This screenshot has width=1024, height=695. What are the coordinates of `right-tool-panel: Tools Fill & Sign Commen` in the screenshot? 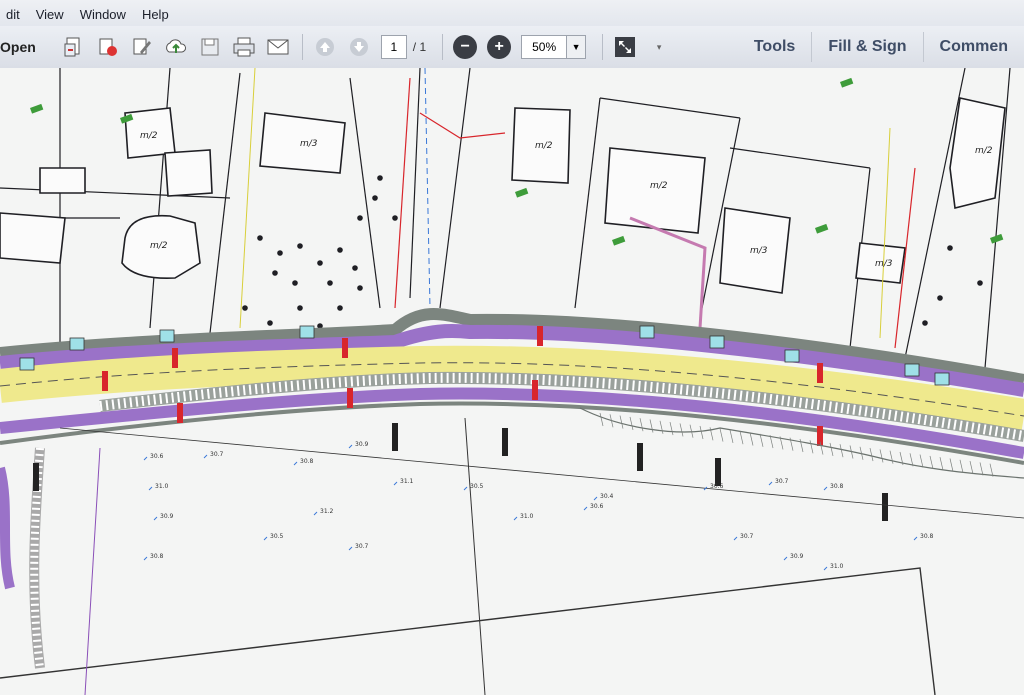 It's located at (881, 47).